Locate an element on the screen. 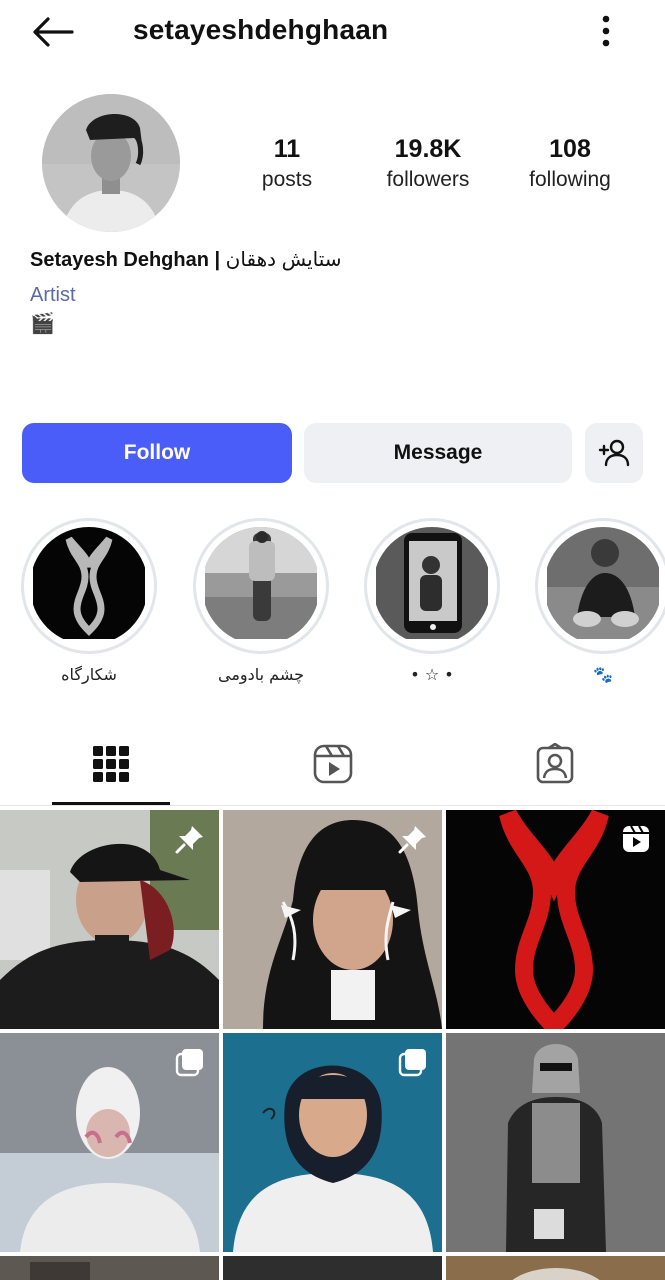  suggested-people-button is located at coordinates (614, 453).